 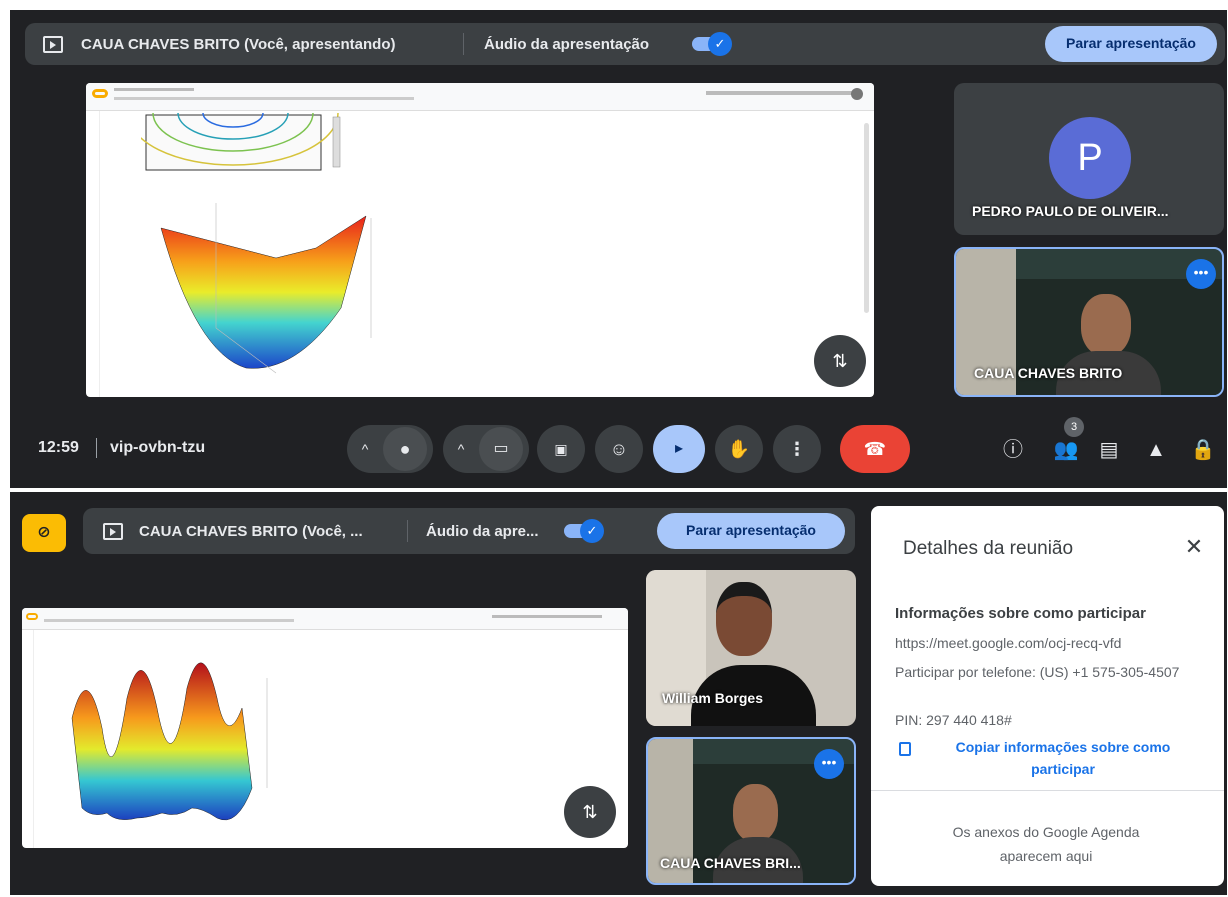 What do you see at coordinates (739, 449) in the screenshot?
I see `raise-hand-button: ✋` at bounding box center [739, 449].